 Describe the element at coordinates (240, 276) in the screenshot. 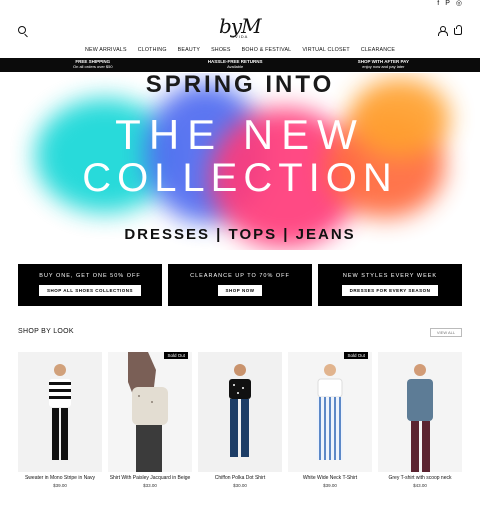

I see `cta-title: CLEARANCE UP TO 70% OFF` at that location.